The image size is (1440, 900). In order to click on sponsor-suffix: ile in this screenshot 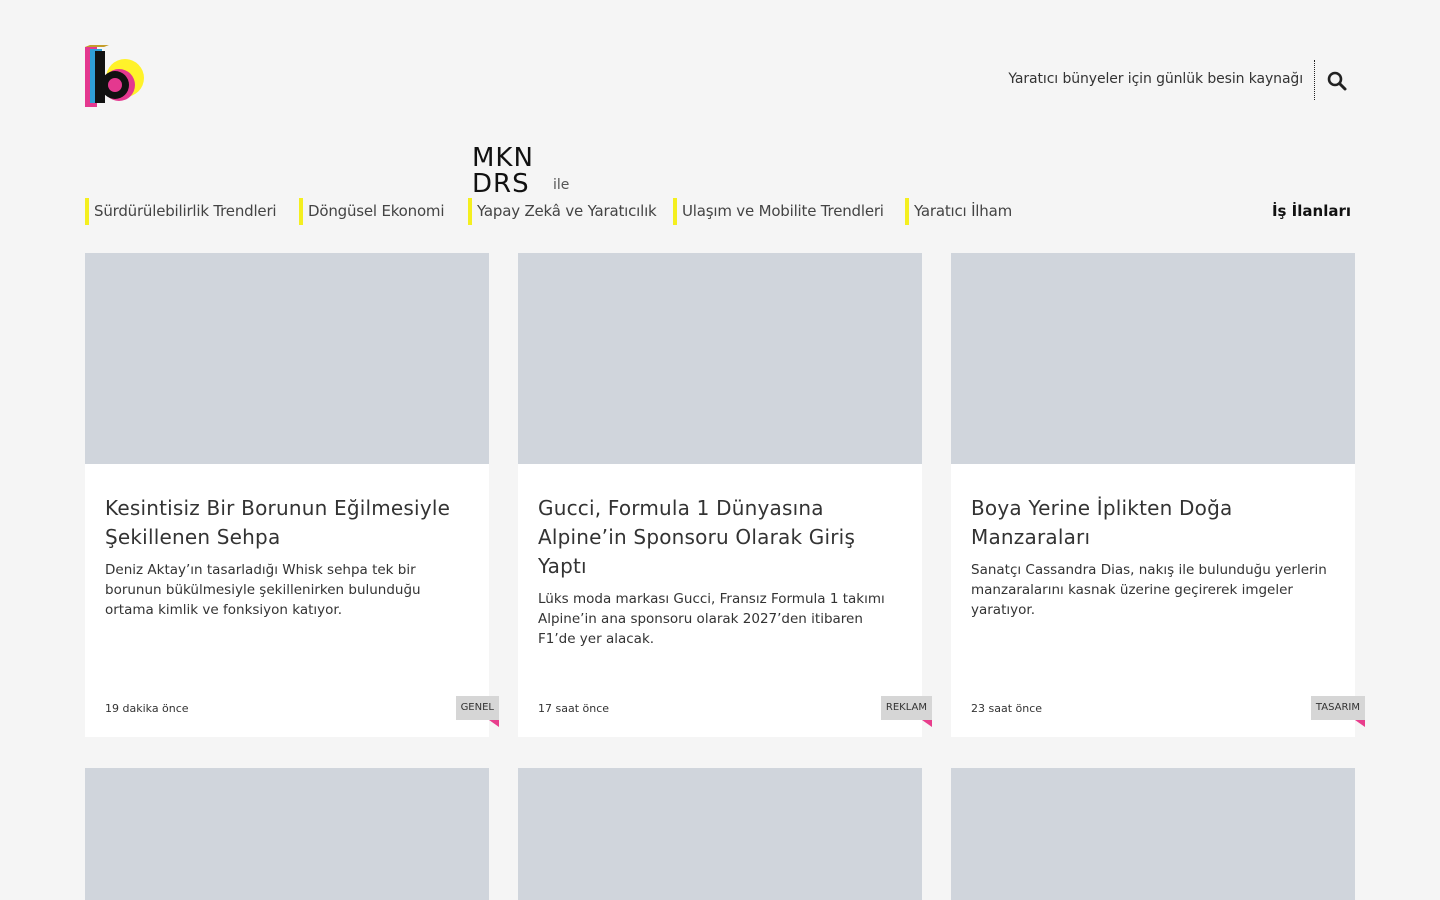, I will do `click(561, 185)`.